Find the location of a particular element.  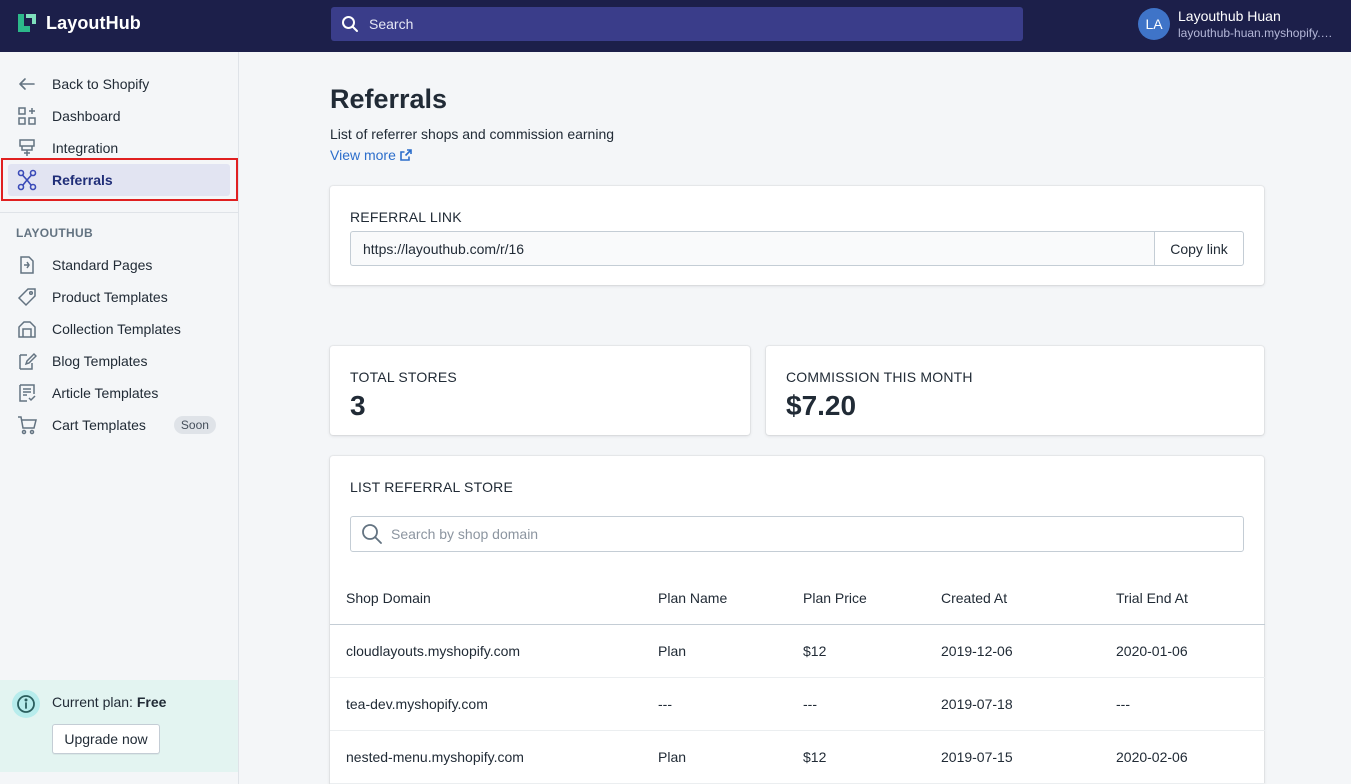

sidebar-item-label: Integration is located at coordinates (85, 148).